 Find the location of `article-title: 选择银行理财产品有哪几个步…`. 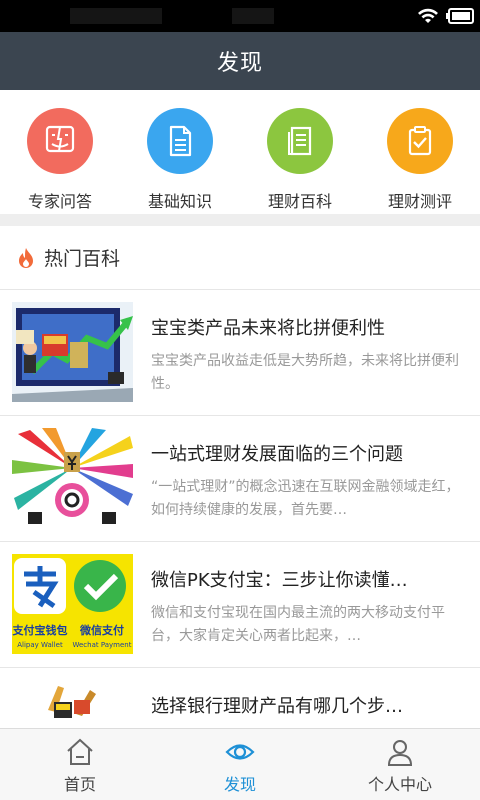

article-title: 选择银行理财产品有哪几个步… is located at coordinates (277, 706).